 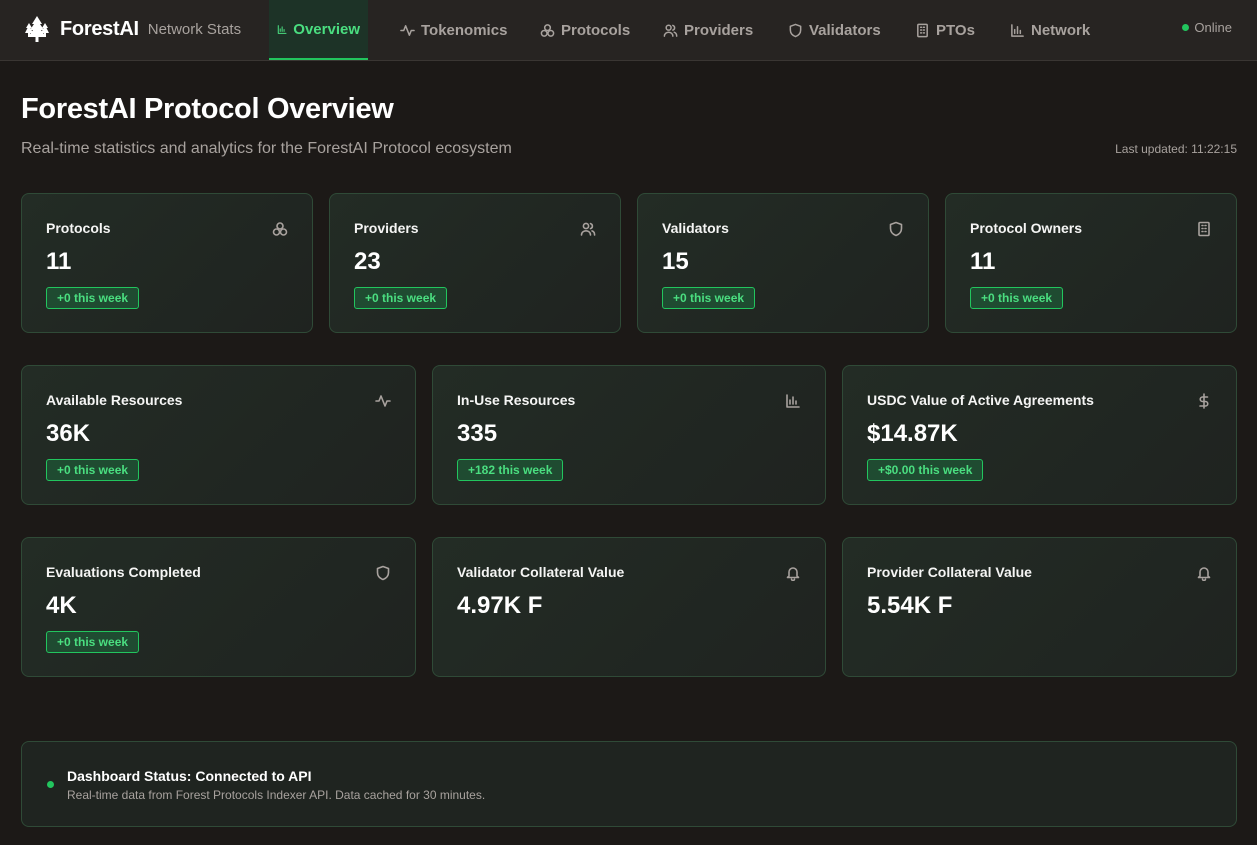 What do you see at coordinates (500, 605) in the screenshot?
I see `stat-value: 4.97K F` at bounding box center [500, 605].